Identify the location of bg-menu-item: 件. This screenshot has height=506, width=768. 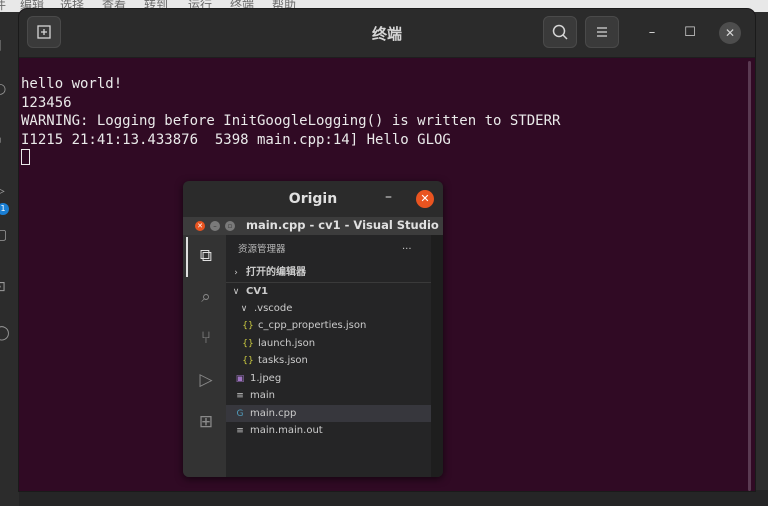
(3, 6).